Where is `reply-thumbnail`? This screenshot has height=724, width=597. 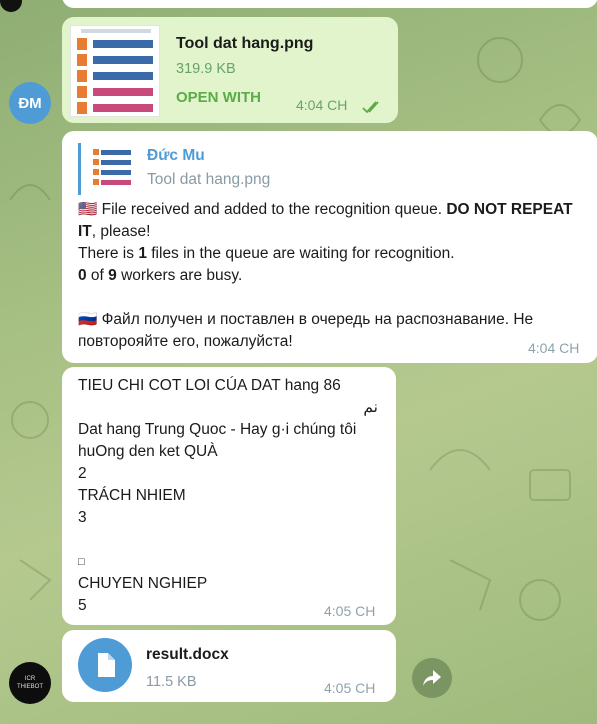
reply-thumbnail is located at coordinates (112, 168).